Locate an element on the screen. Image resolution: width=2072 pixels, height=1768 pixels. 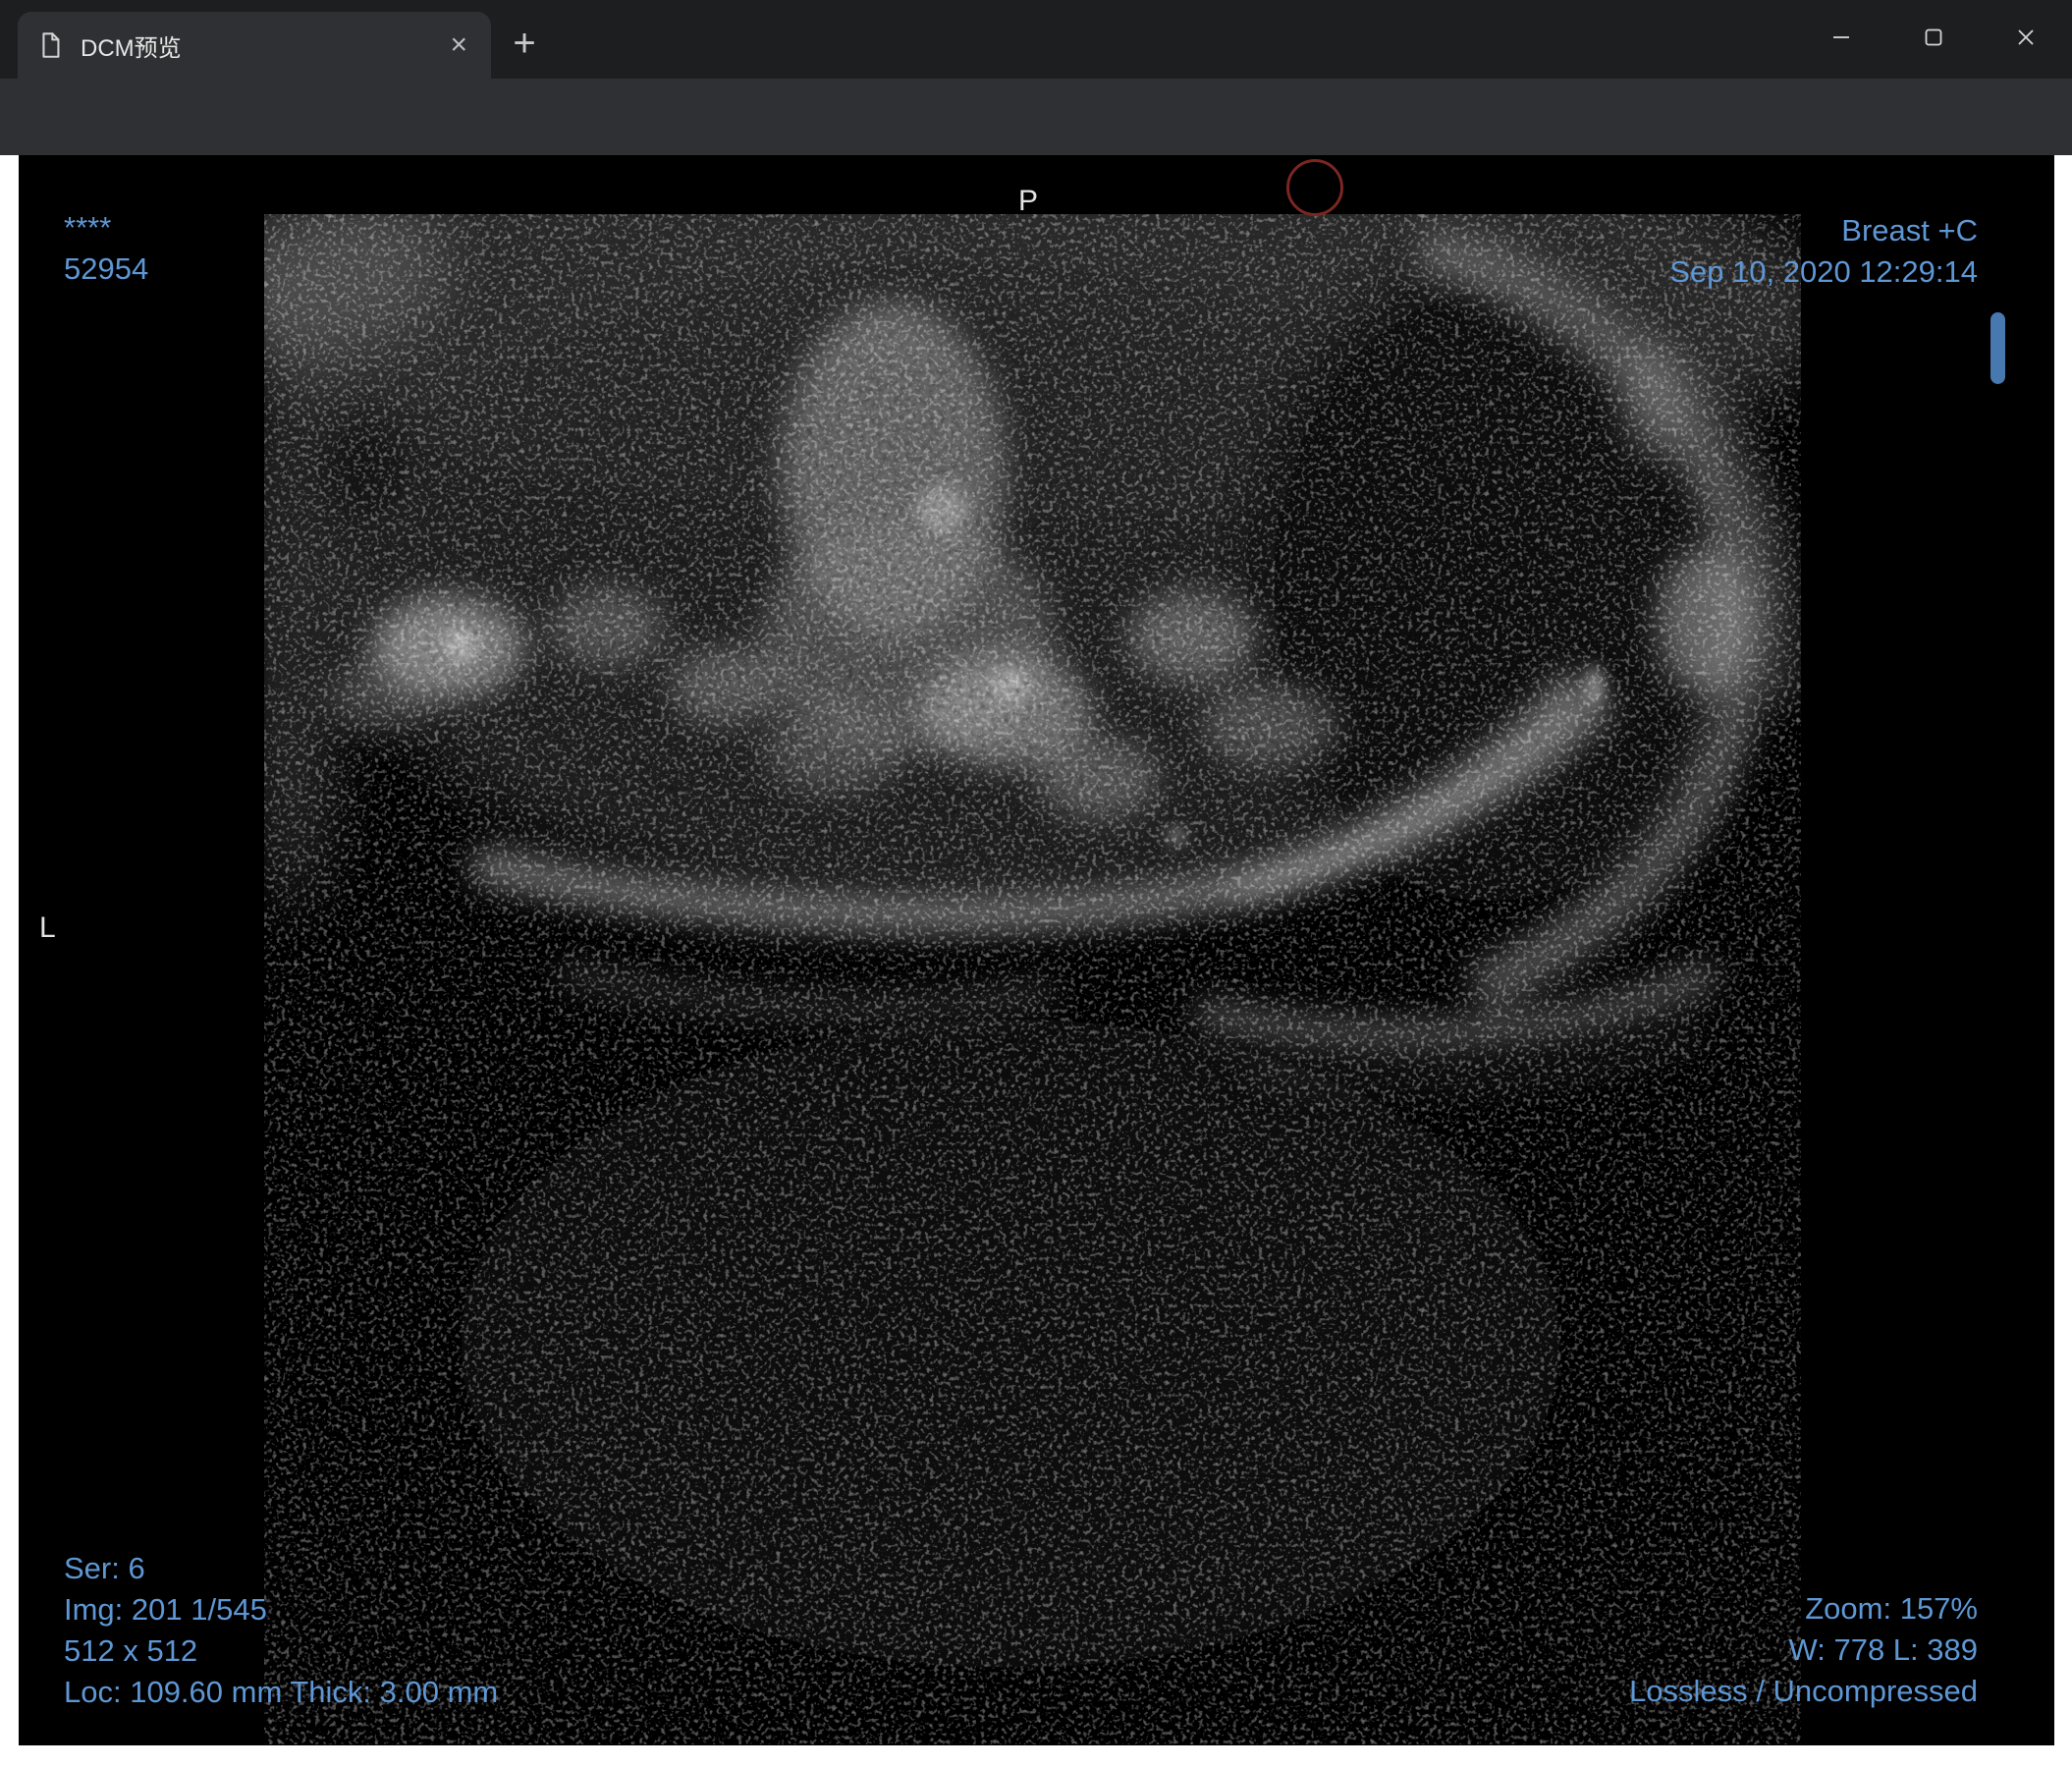
patient-id-masked: **** is located at coordinates (88, 227).